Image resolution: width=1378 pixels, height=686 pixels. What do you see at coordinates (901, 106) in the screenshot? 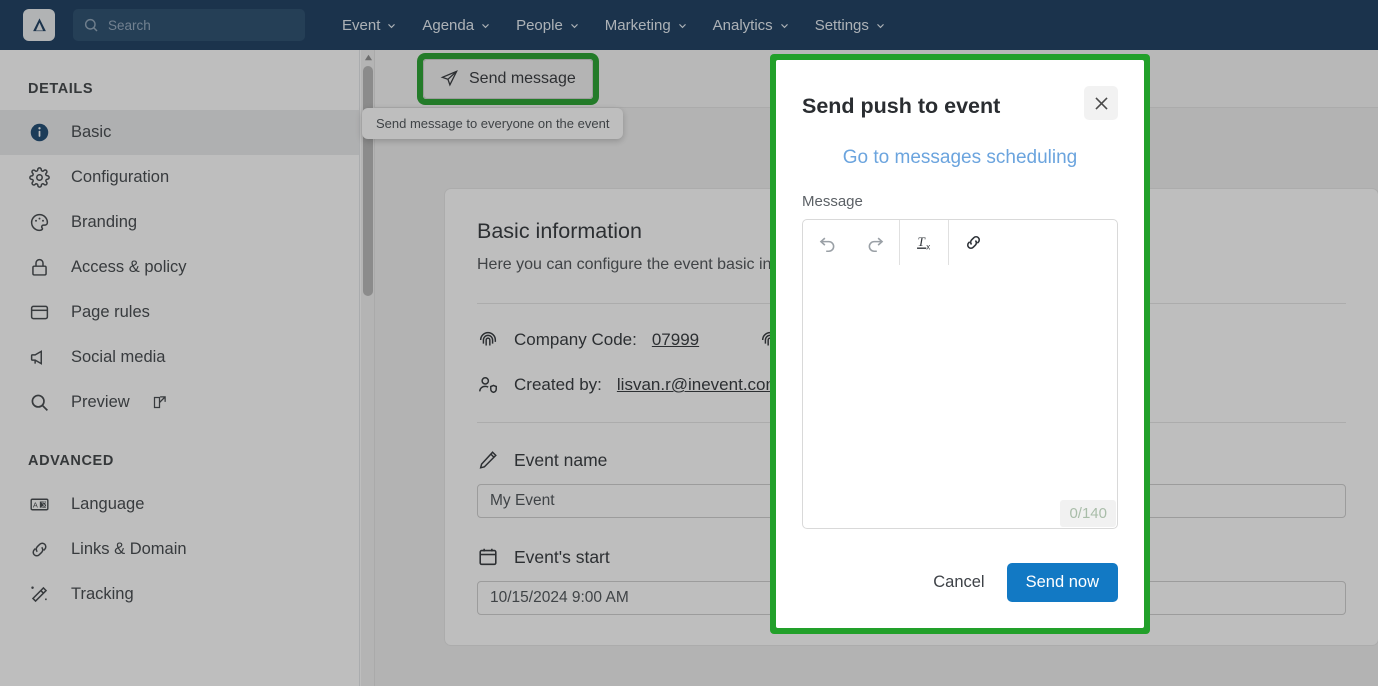
I see `modal-title: Send push to event` at bounding box center [901, 106].